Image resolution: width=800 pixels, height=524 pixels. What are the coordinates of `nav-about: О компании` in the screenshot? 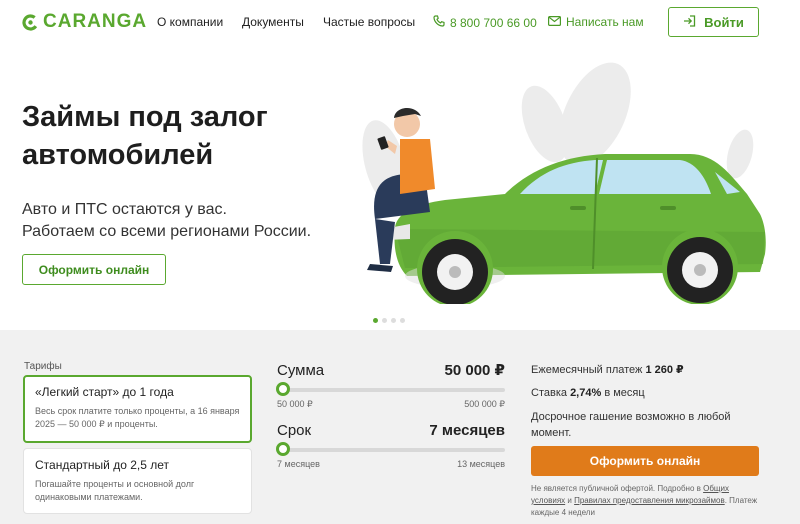 It's located at (190, 22).